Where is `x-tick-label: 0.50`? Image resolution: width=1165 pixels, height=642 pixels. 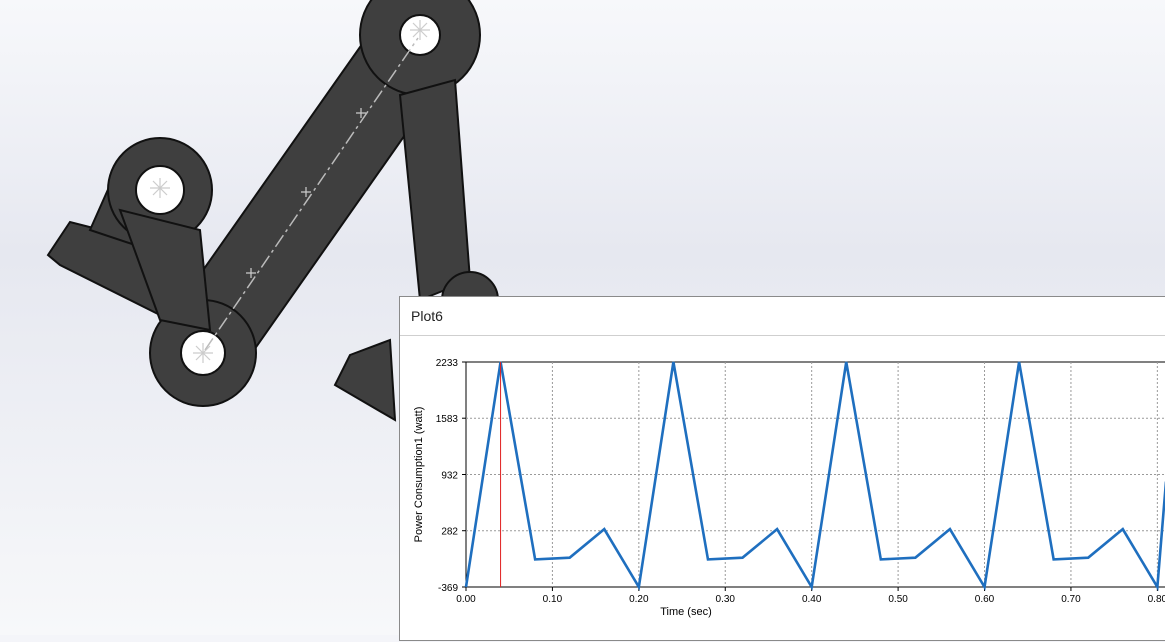
x-tick-label: 0.50 is located at coordinates (898, 599).